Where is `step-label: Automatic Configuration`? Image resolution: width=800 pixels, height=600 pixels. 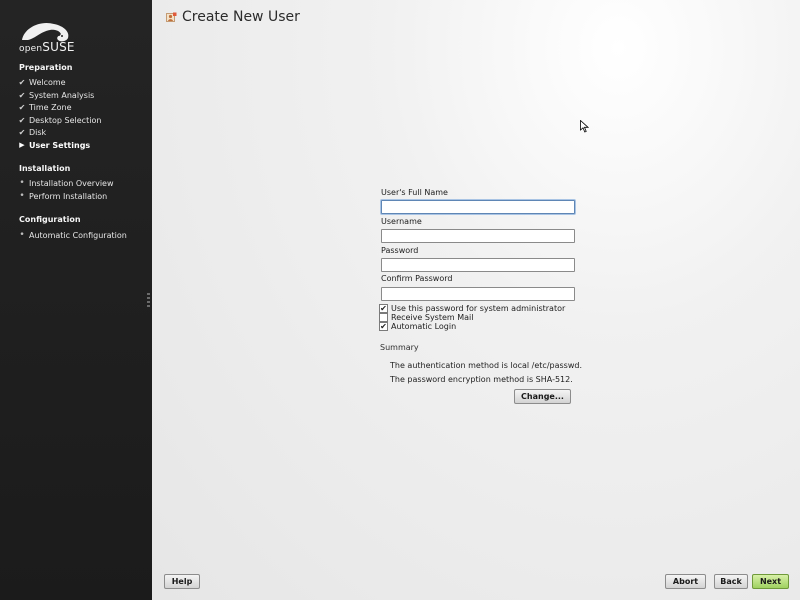 step-label: Automatic Configuration is located at coordinates (78, 235).